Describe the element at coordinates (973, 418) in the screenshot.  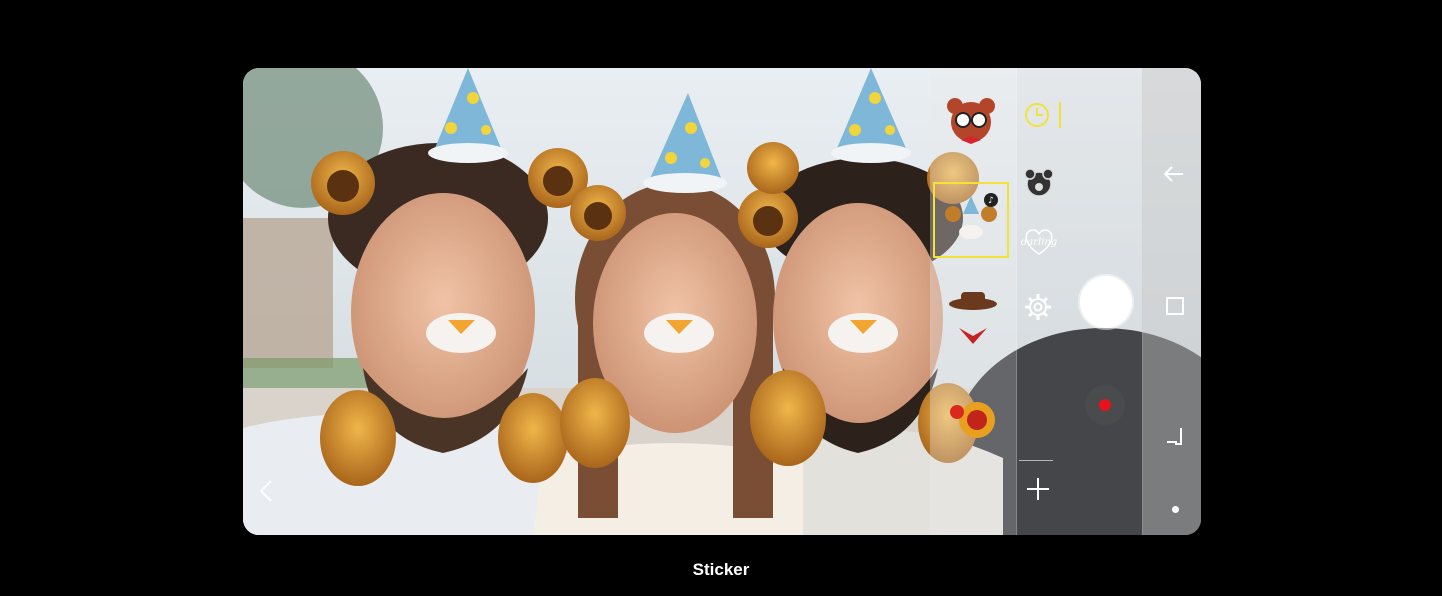
I see `fireworks-sticker` at that location.